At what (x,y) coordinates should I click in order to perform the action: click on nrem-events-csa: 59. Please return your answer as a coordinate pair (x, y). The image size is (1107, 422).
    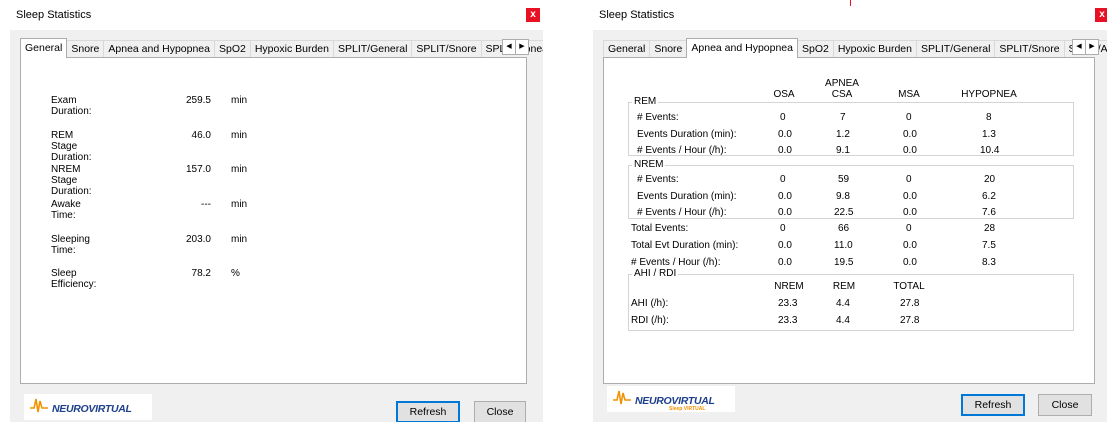
    Looking at the image, I should click on (844, 179).